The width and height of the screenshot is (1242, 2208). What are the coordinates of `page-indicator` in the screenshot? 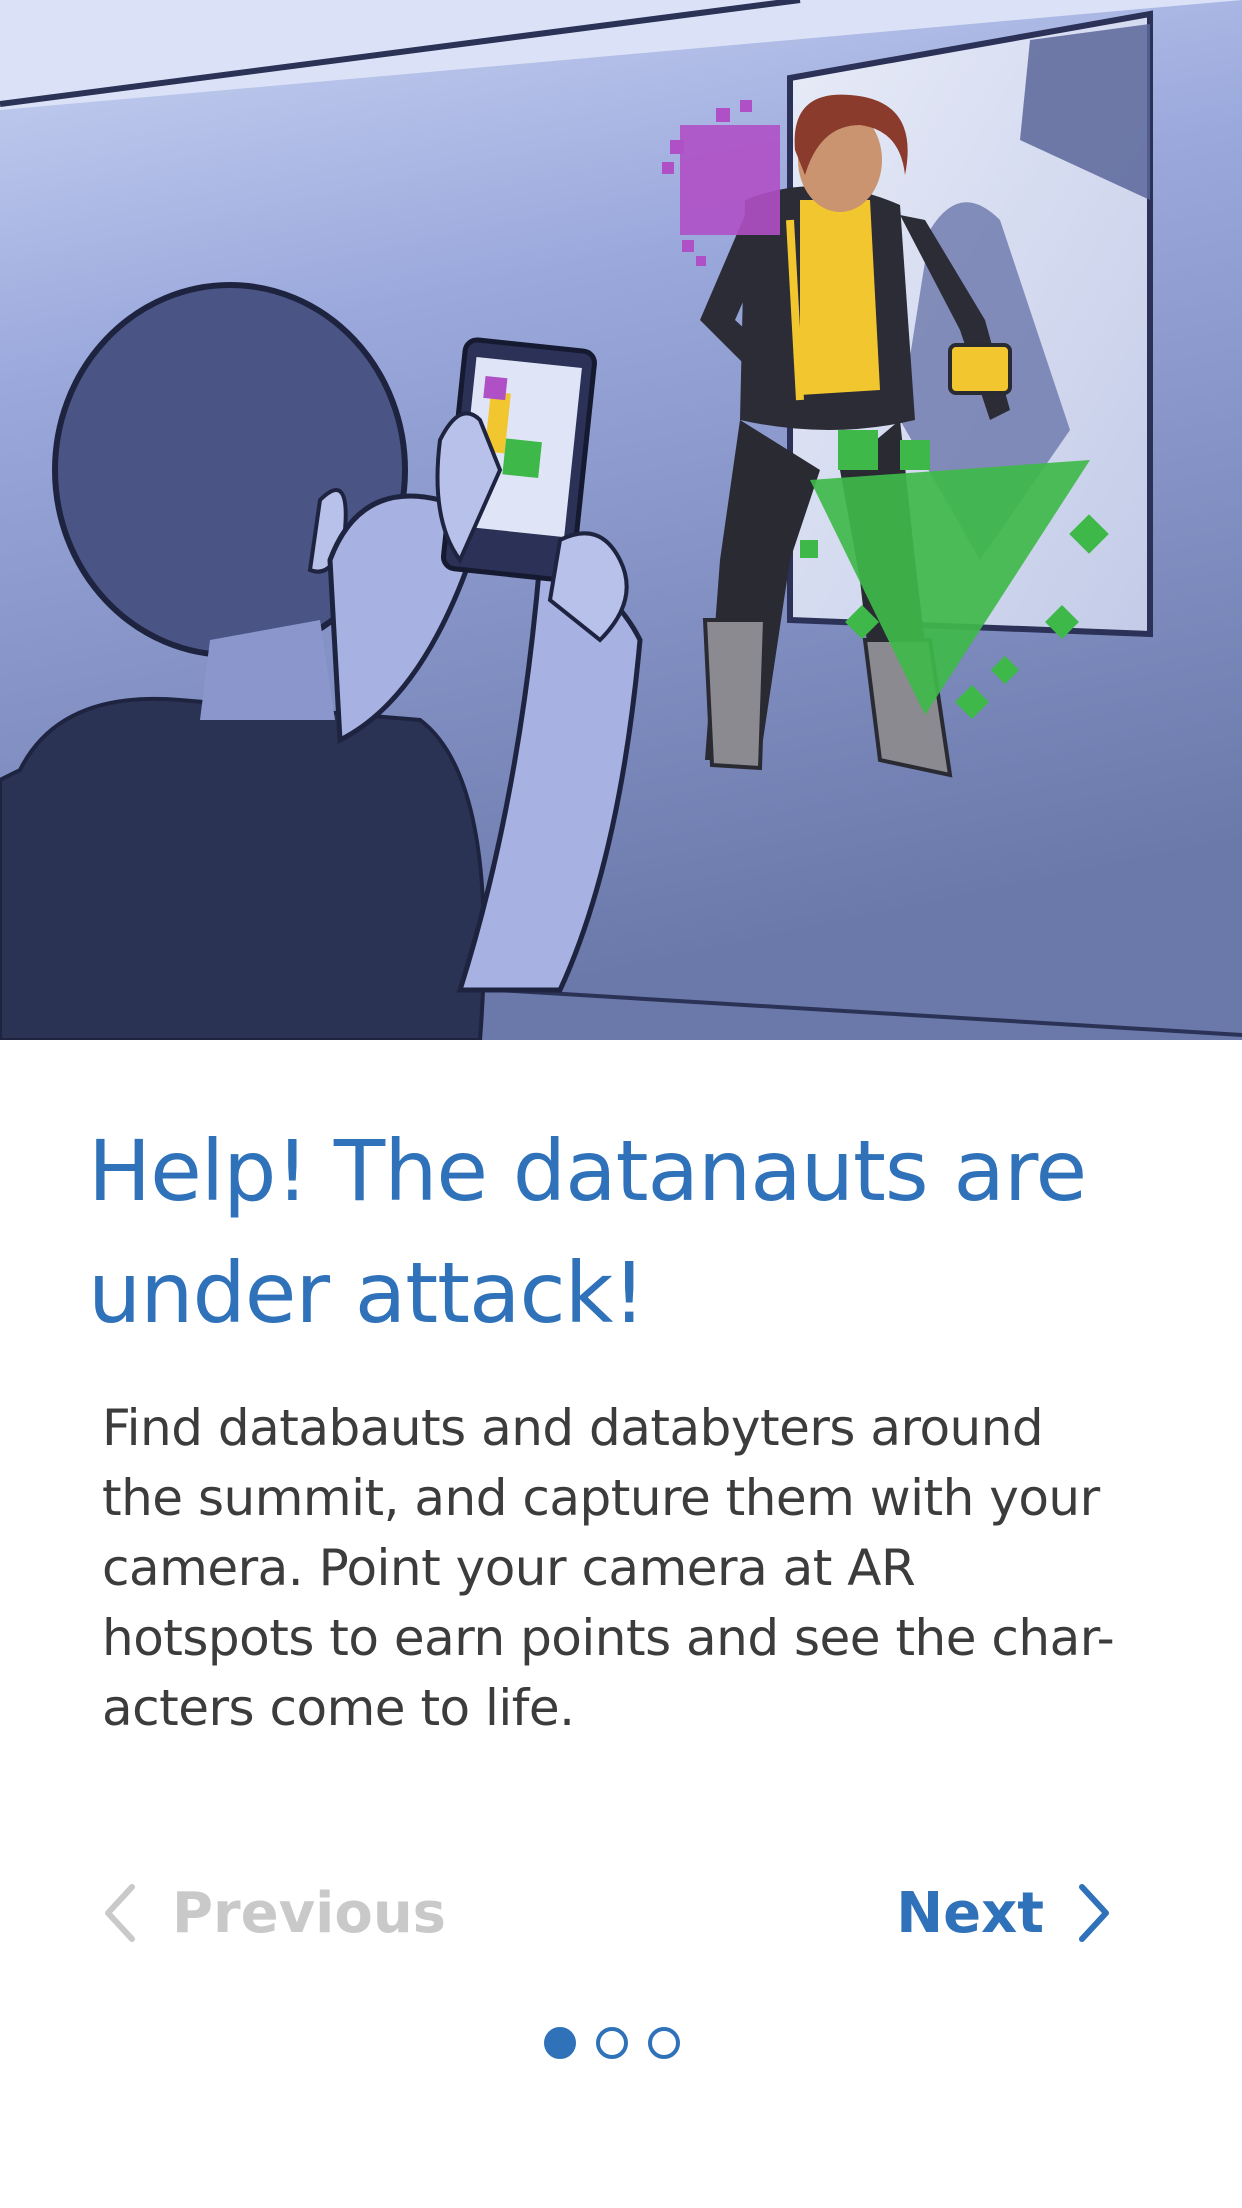 It's located at (612, 2043).